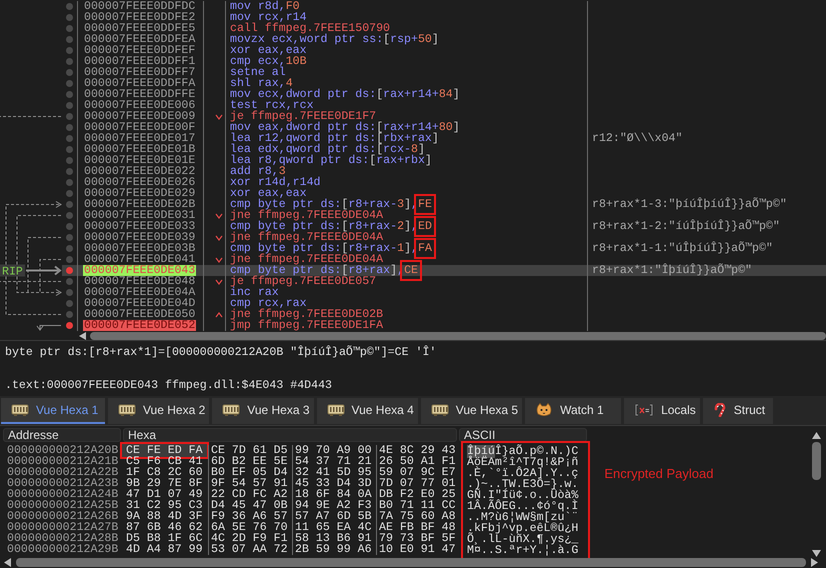 This screenshot has width=826, height=568. I want to click on tab: Vue Hexa 1, so click(53, 411).